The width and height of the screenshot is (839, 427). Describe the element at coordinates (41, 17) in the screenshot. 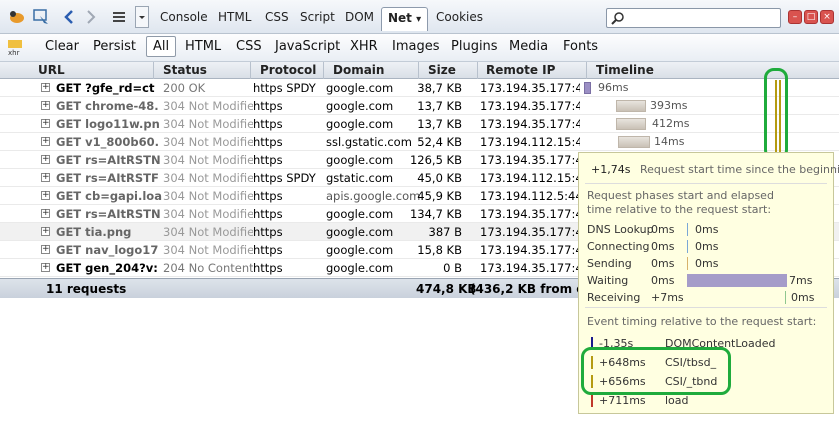

I see `inspect-icon` at that location.